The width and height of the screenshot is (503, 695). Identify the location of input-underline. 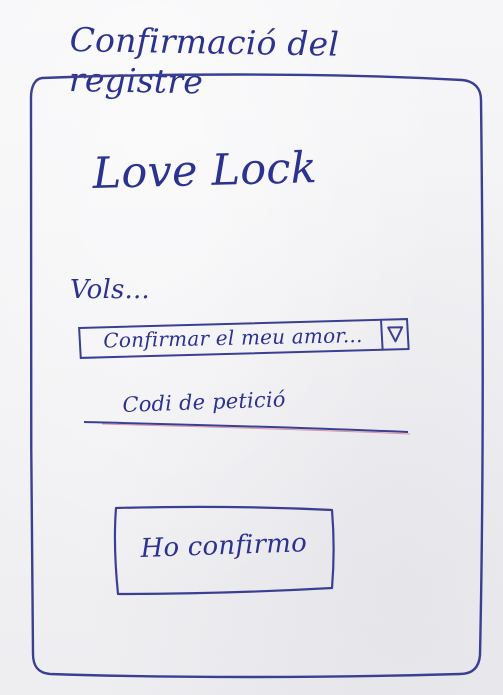
(247, 428).